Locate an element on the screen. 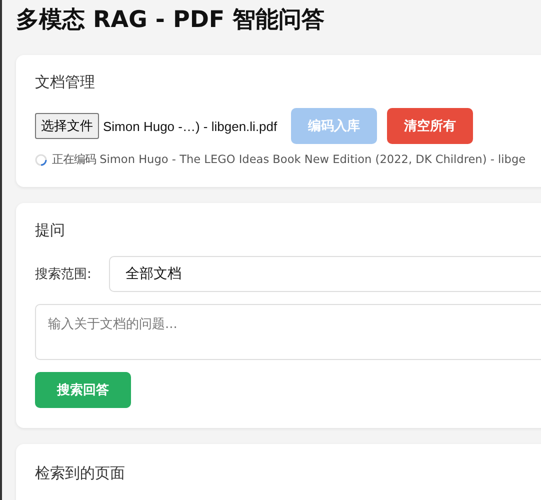  scope-select: 全部文档 is located at coordinates (325, 274).